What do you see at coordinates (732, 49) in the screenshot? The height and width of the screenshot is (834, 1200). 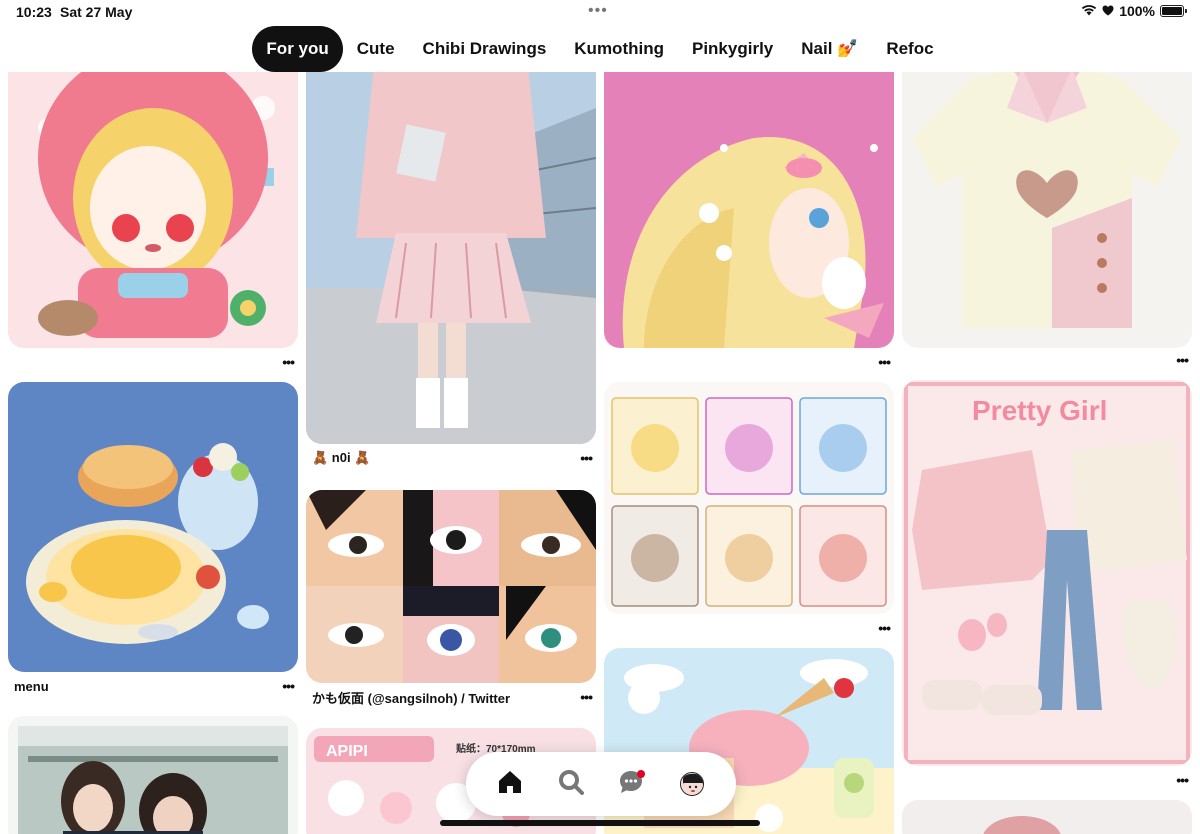 I see `tab-pinkygirly: Pinkygirly` at bounding box center [732, 49].